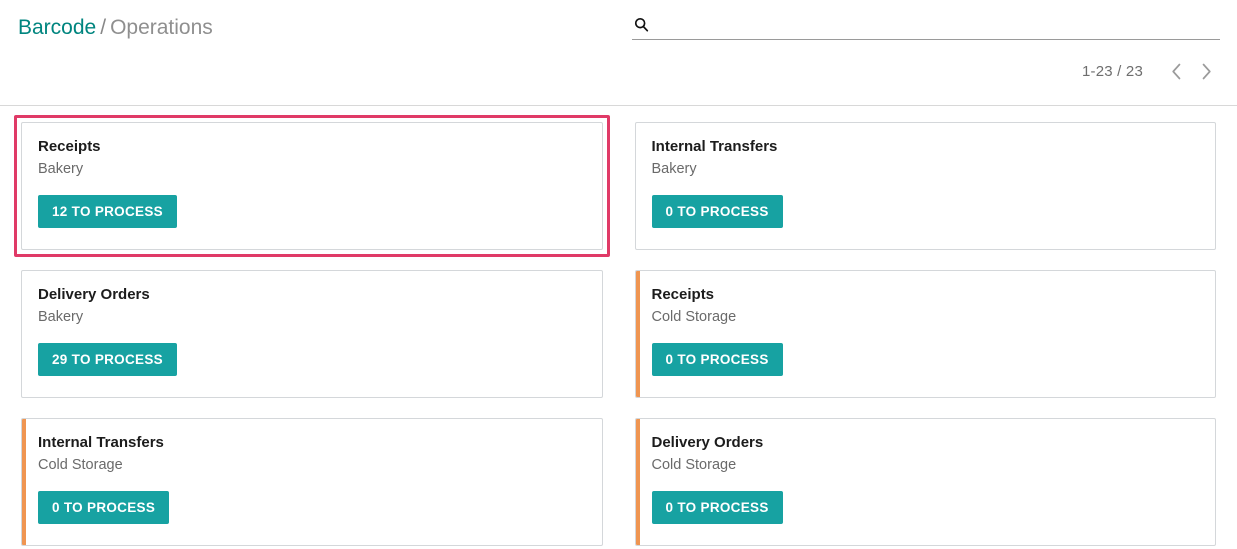 Image resolution: width=1237 pixels, height=549 pixels. I want to click on kanban-card: Delivery Orders Bakery 29 TO PROCESS, so click(312, 334).